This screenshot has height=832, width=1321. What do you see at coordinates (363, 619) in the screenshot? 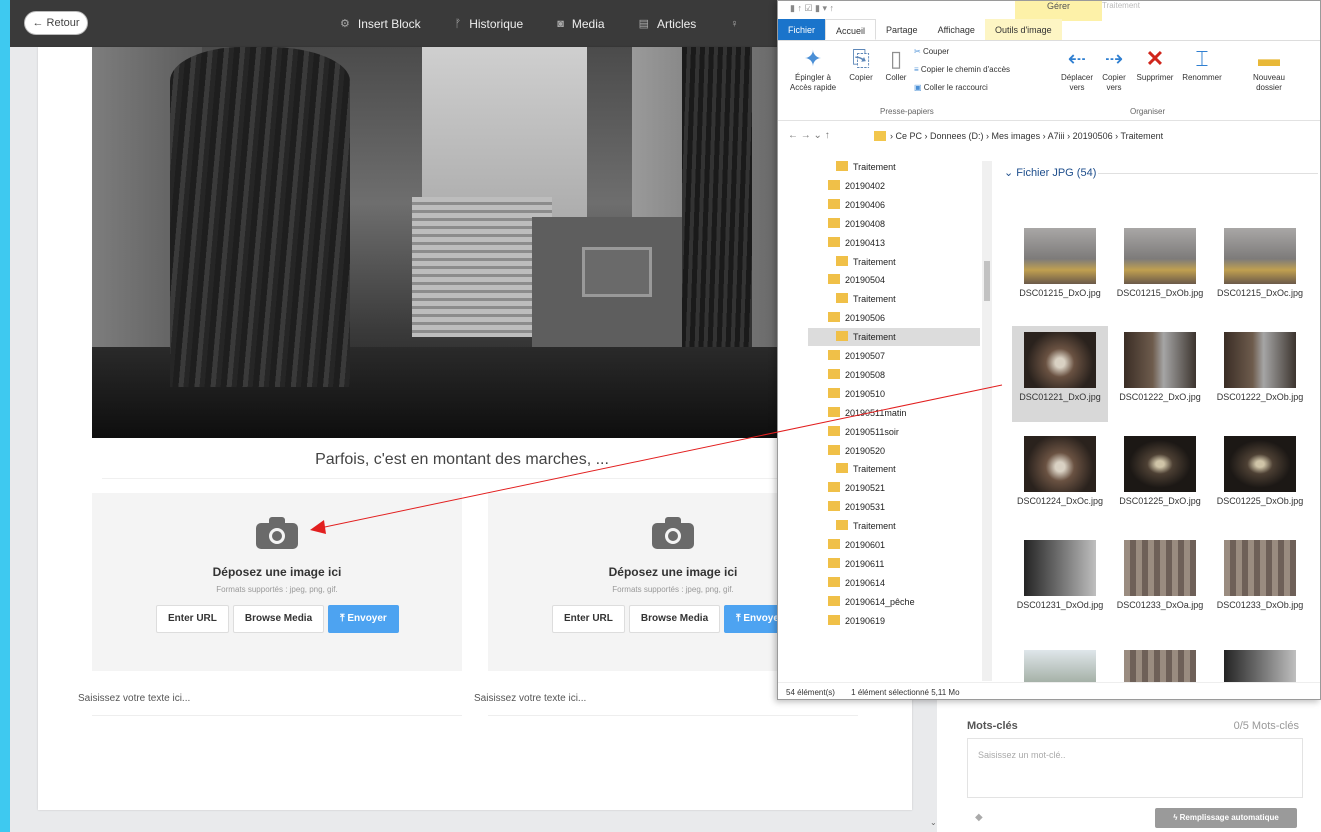
I see `upload-button: ⤒ Envoyer` at bounding box center [363, 619].